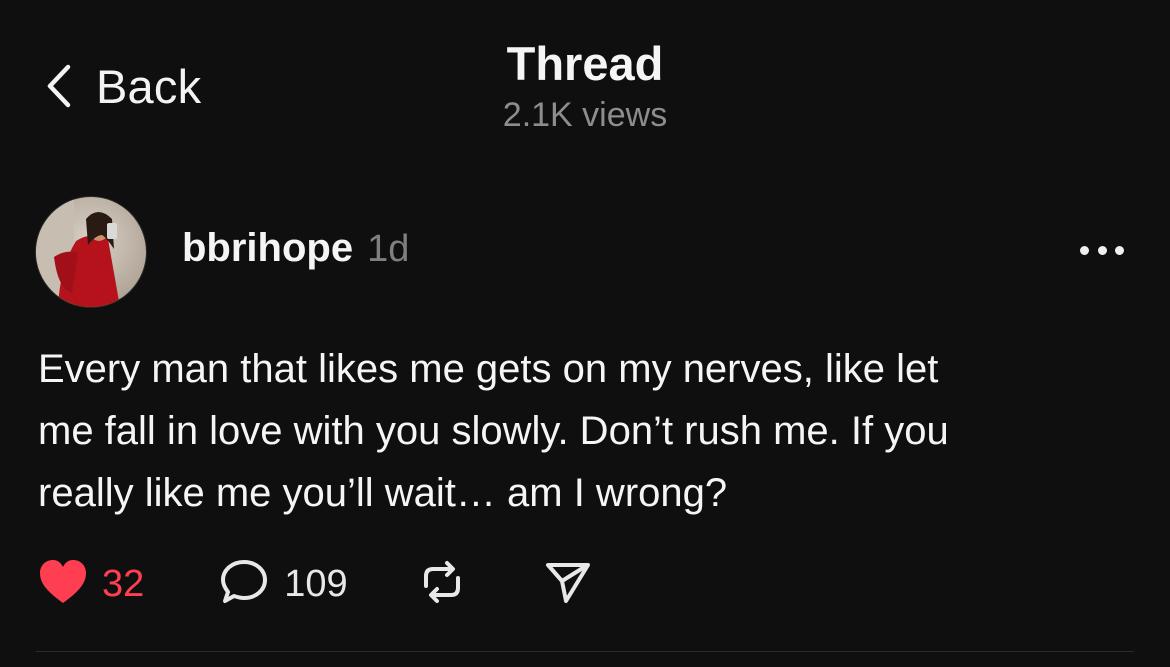  I want to click on repost-button, so click(442, 584).